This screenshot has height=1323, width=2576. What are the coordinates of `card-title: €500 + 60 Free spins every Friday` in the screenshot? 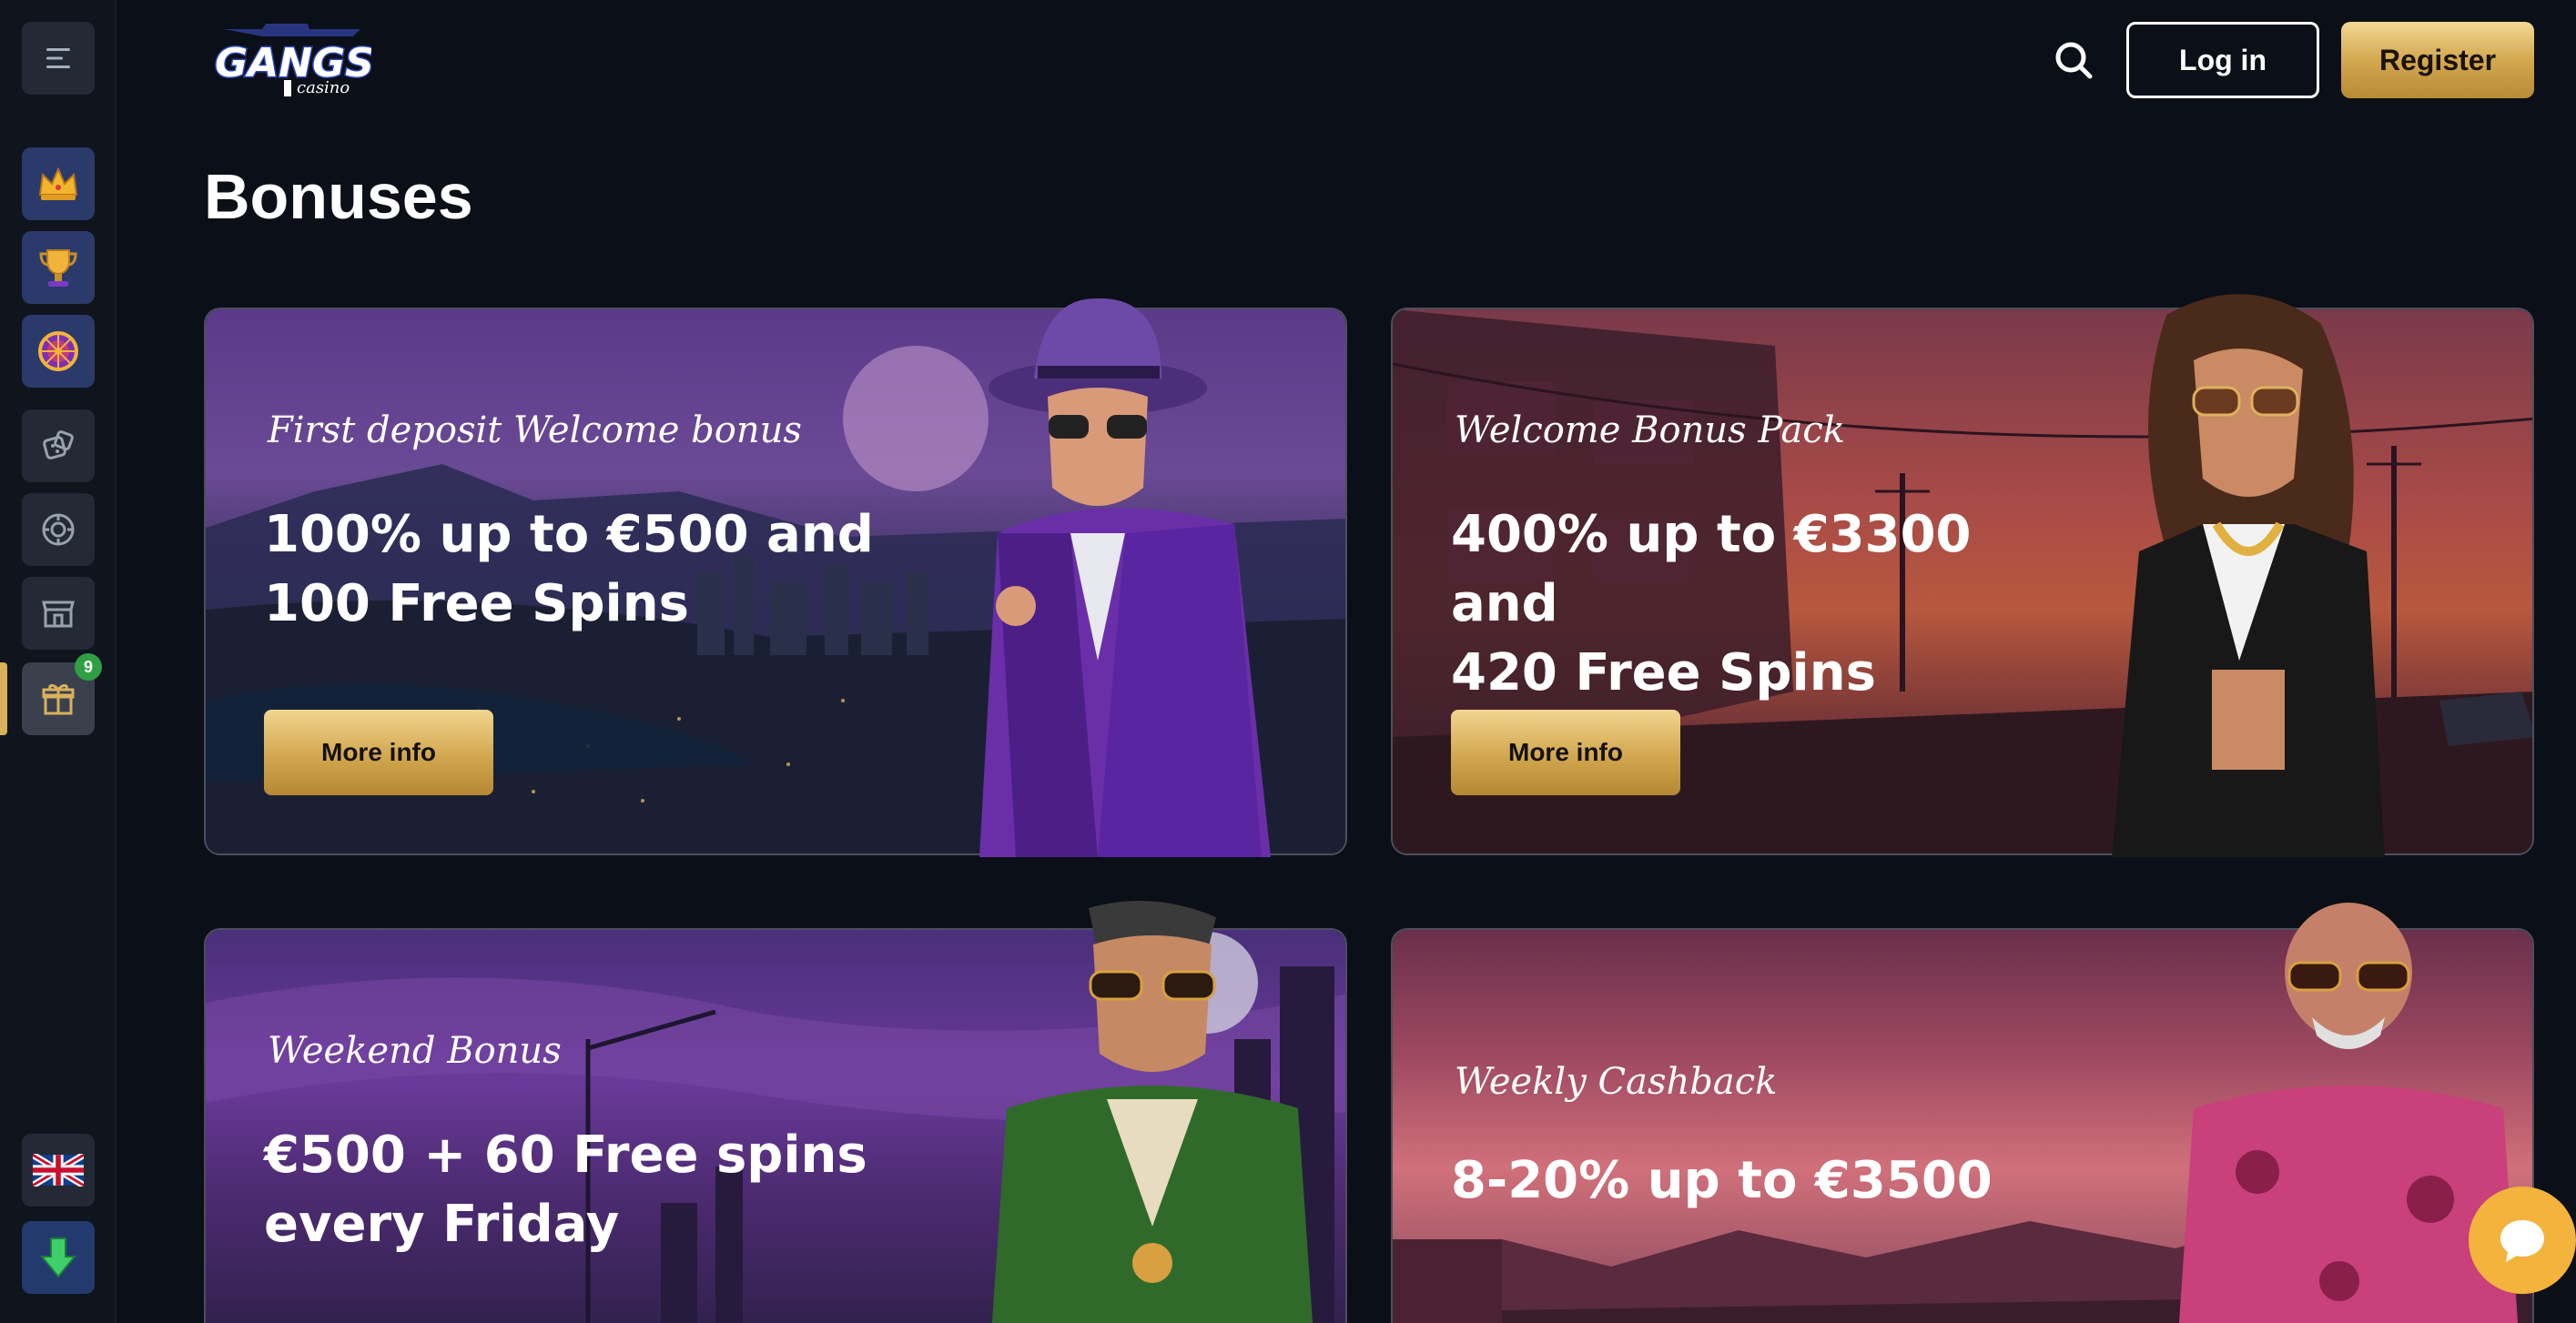 It's located at (582, 1190).